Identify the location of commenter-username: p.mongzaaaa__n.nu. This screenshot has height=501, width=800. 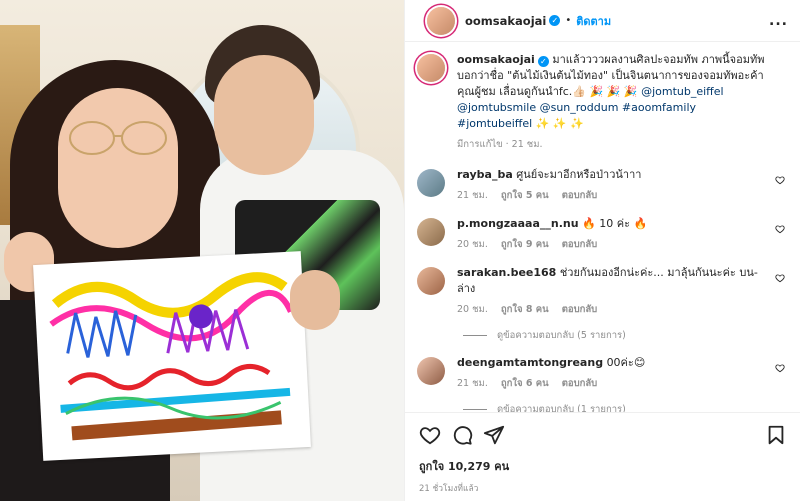
(518, 223).